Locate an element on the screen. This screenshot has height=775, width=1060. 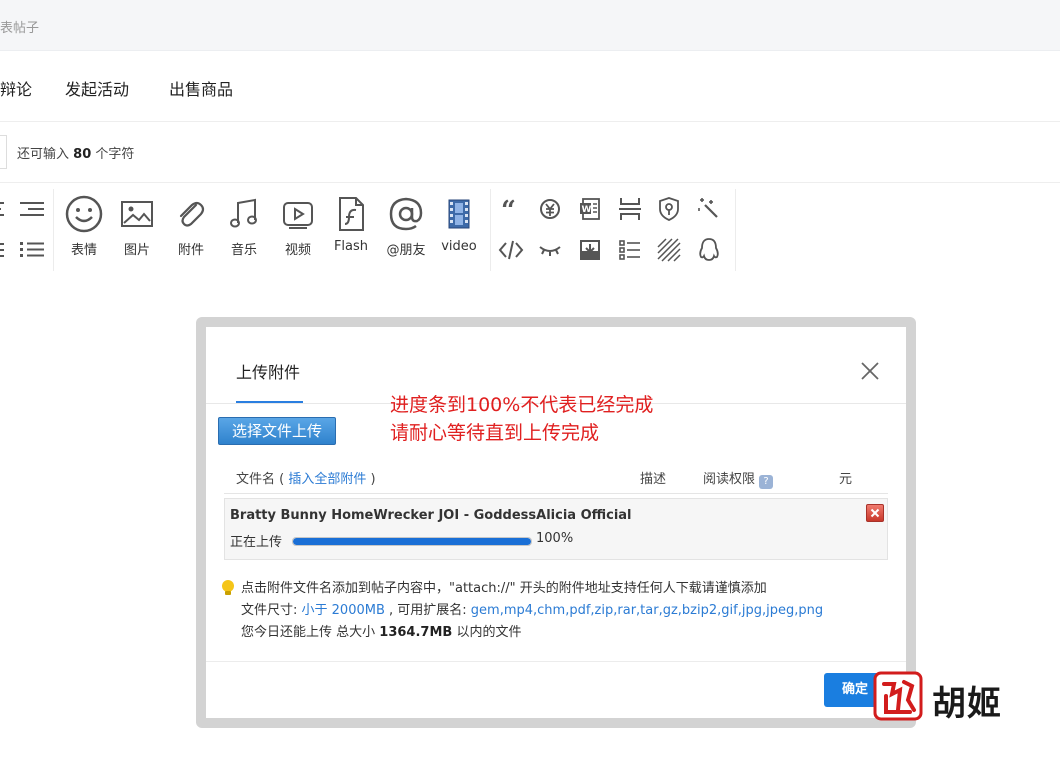
svg-text: W is located at coordinates (587, 210).